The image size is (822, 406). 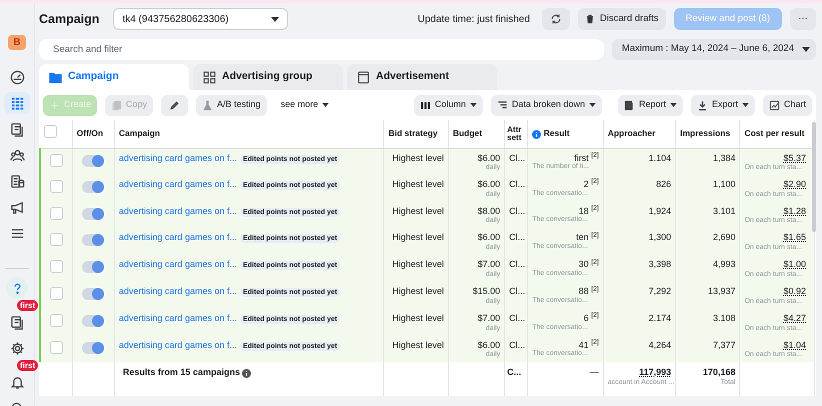 What do you see at coordinates (708, 134) in the screenshot?
I see `column-header: Impressions` at bounding box center [708, 134].